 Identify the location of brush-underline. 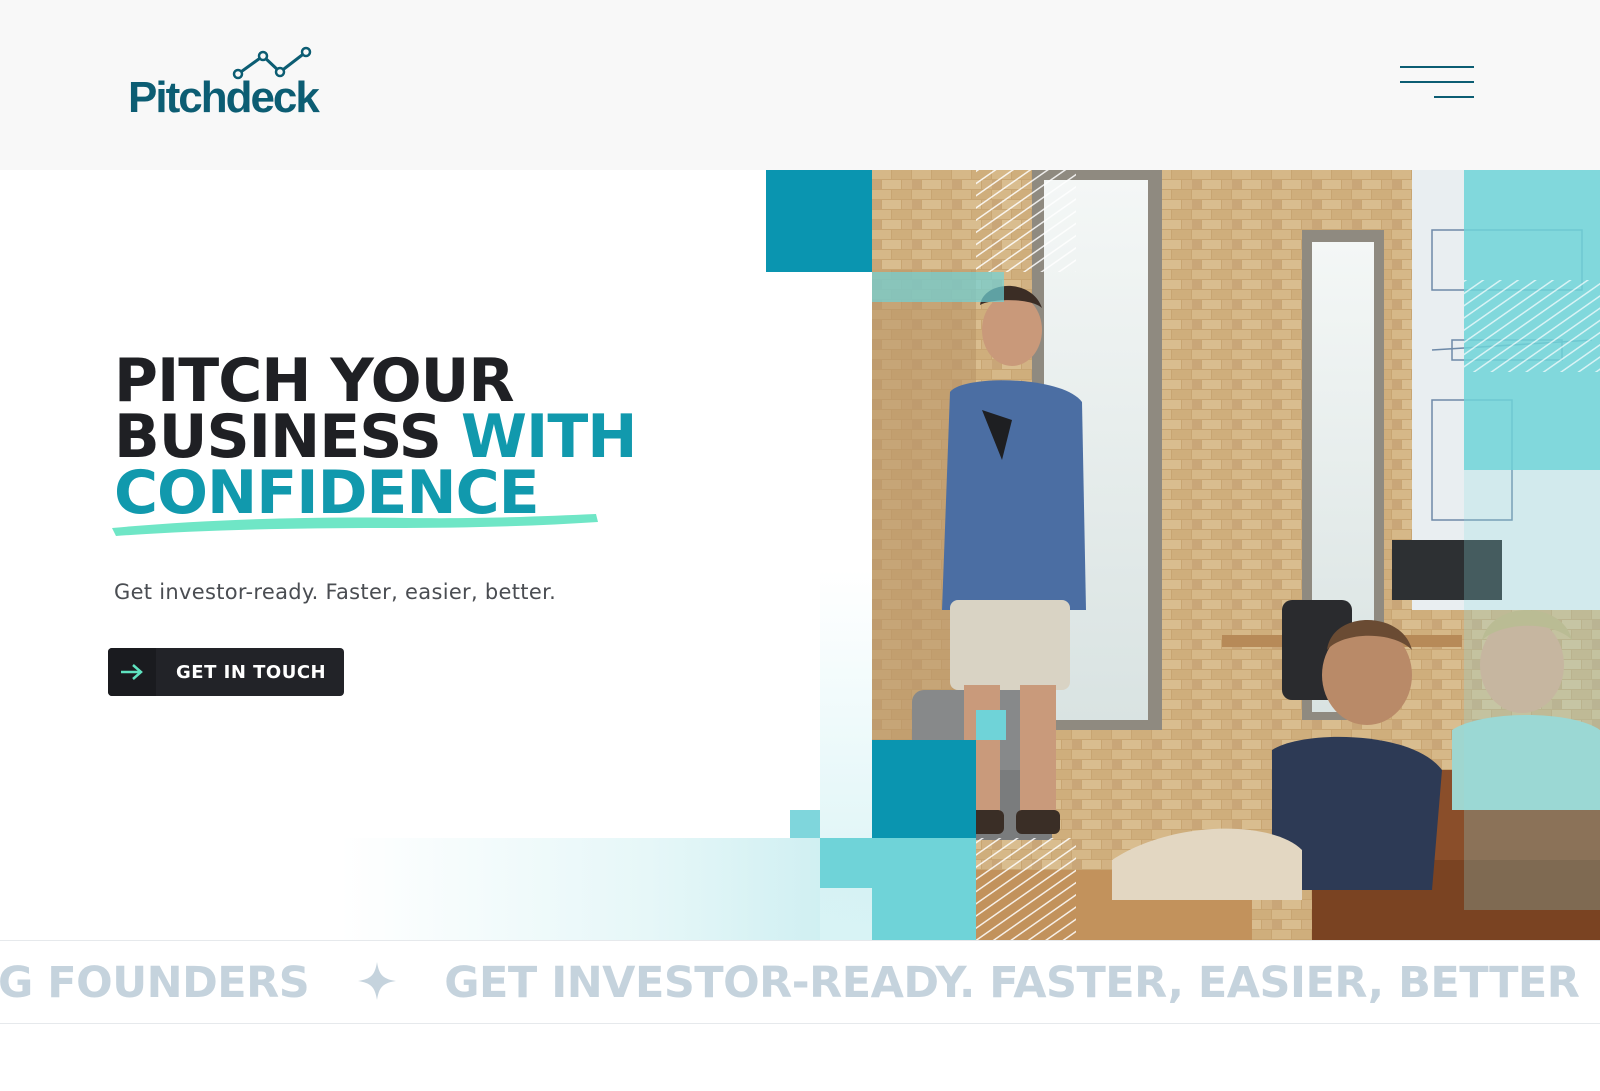
(355, 525).